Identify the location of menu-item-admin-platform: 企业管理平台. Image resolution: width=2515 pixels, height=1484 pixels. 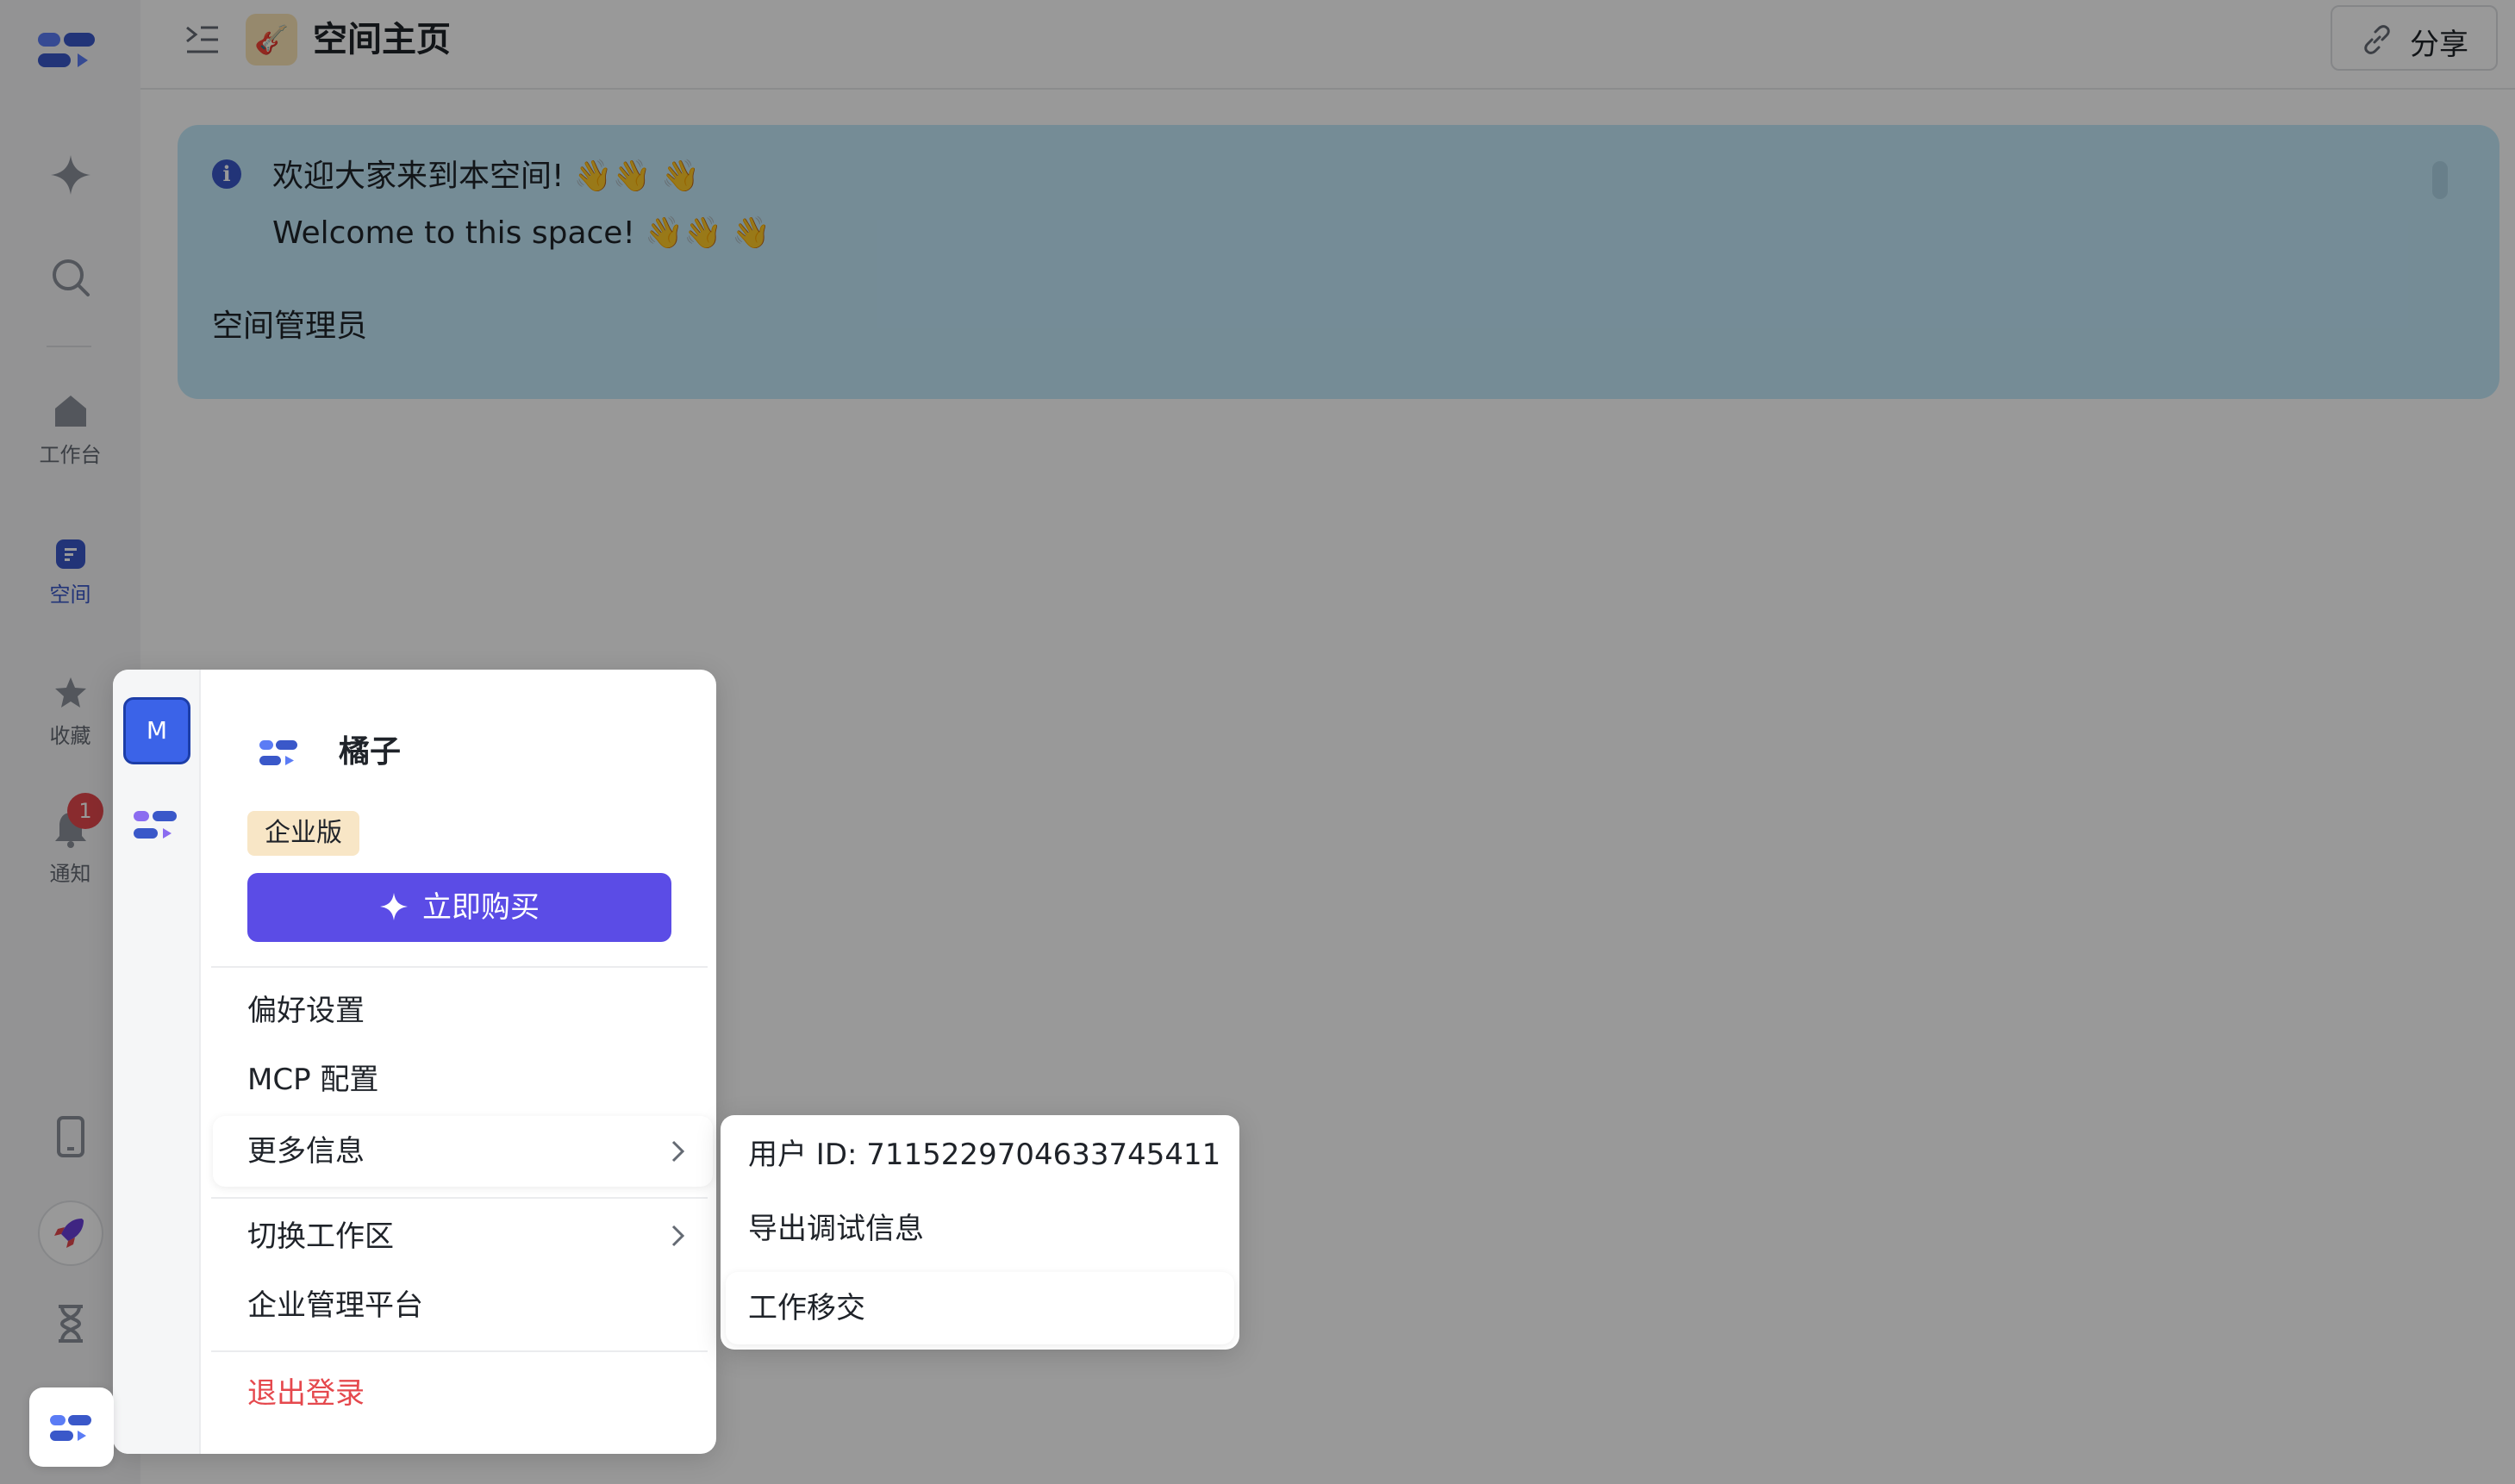
(335, 1306).